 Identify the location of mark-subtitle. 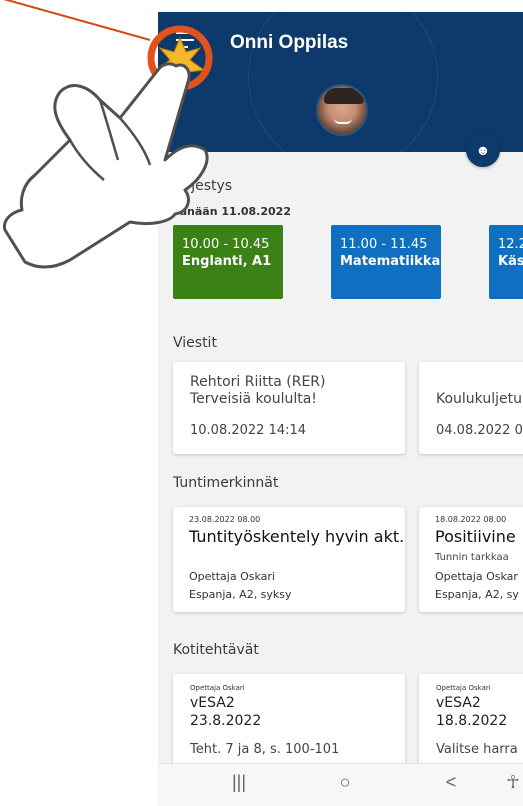
(289, 558).